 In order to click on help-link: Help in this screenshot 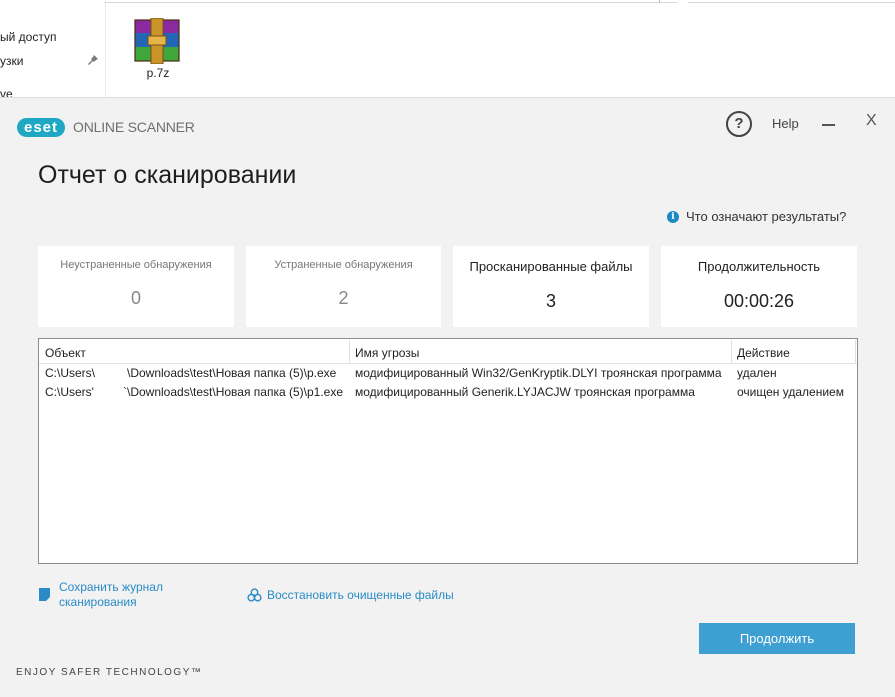, I will do `click(785, 123)`.